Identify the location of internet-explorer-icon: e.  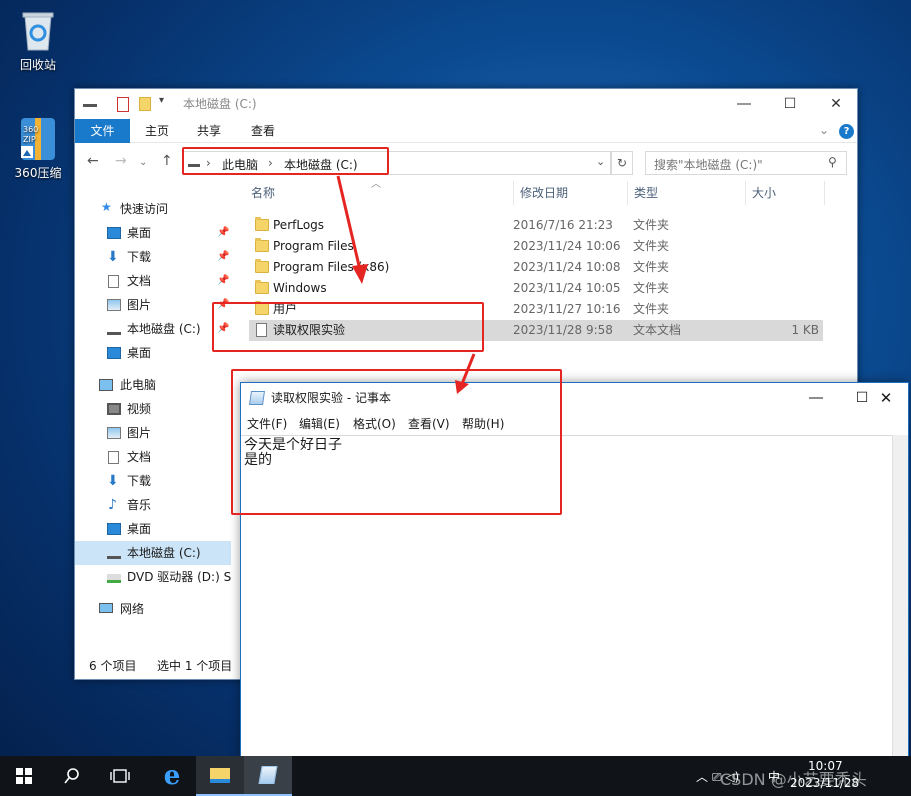
(172, 776).